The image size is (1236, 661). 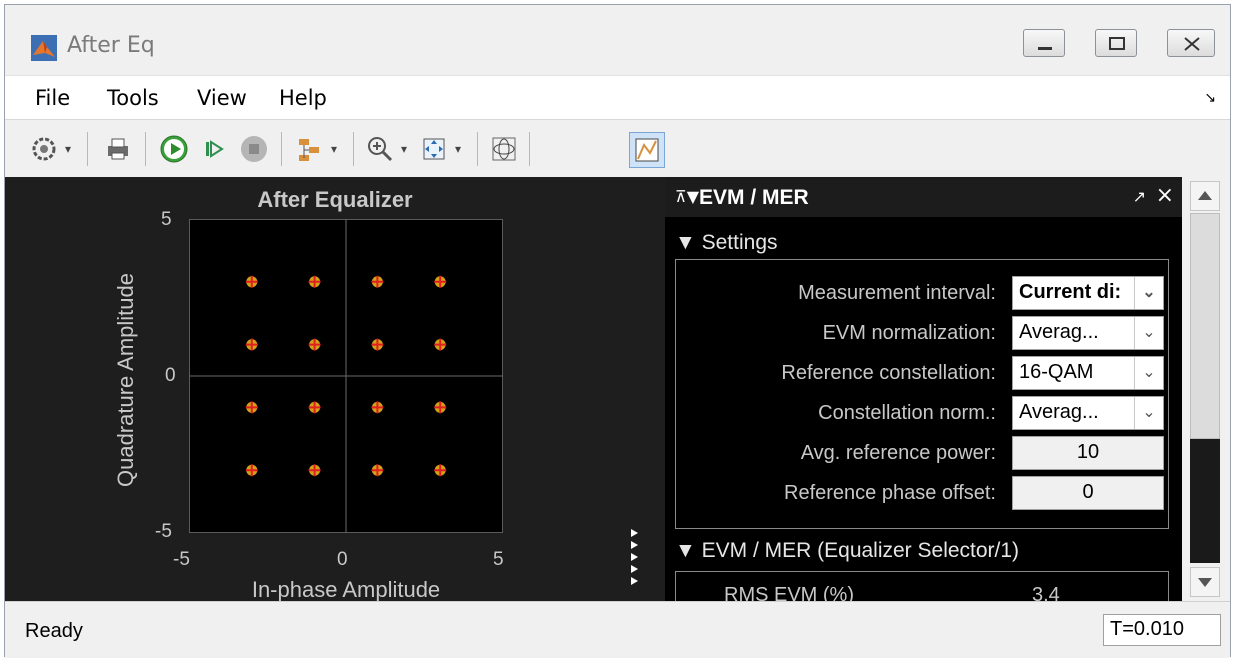 What do you see at coordinates (907, 413) in the screenshot?
I see `setting-label: Constellation norm.:` at bounding box center [907, 413].